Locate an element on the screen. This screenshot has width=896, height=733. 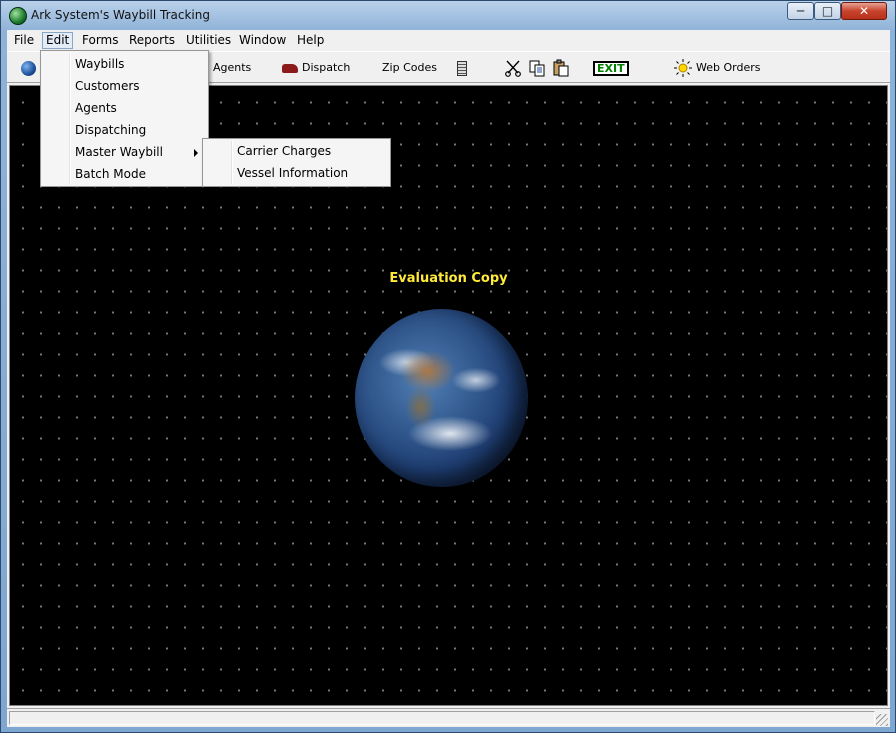
exit-tool-button: EXIT is located at coordinates (611, 68).